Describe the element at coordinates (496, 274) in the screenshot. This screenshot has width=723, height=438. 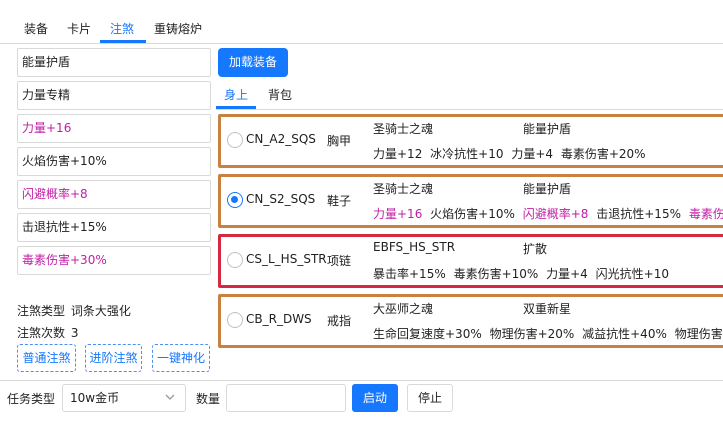
I see `equipment-stat: 毒素伤害+10%` at that location.